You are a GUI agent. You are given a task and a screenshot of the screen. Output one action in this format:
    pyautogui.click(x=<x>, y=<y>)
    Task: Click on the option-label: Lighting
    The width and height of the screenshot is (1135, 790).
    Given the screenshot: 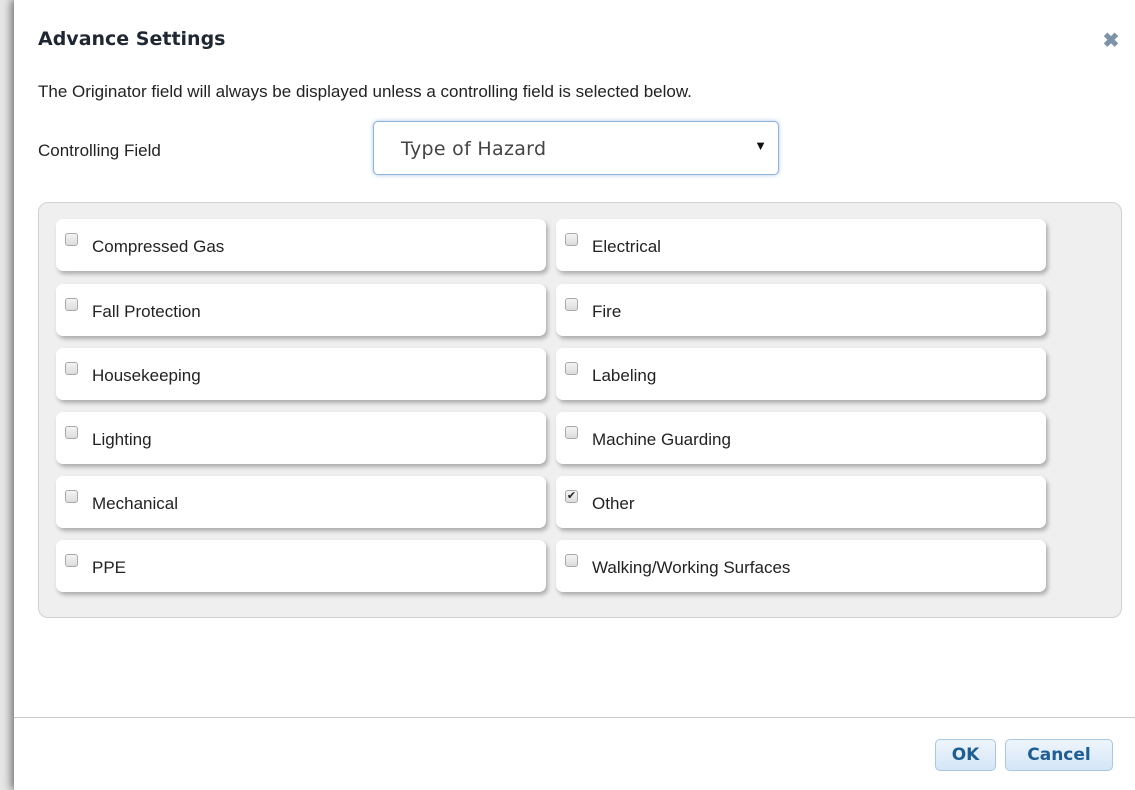 What is the action you would take?
    pyautogui.click(x=122, y=439)
    